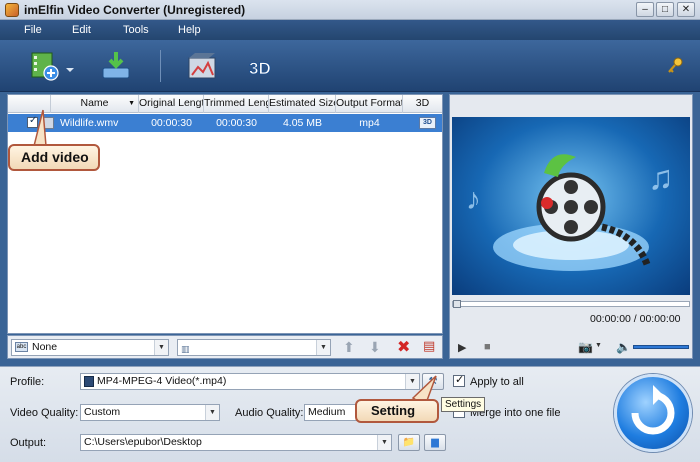  Describe the element at coordinates (40, 128) in the screenshot. I see `add-video-pointer` at that location.